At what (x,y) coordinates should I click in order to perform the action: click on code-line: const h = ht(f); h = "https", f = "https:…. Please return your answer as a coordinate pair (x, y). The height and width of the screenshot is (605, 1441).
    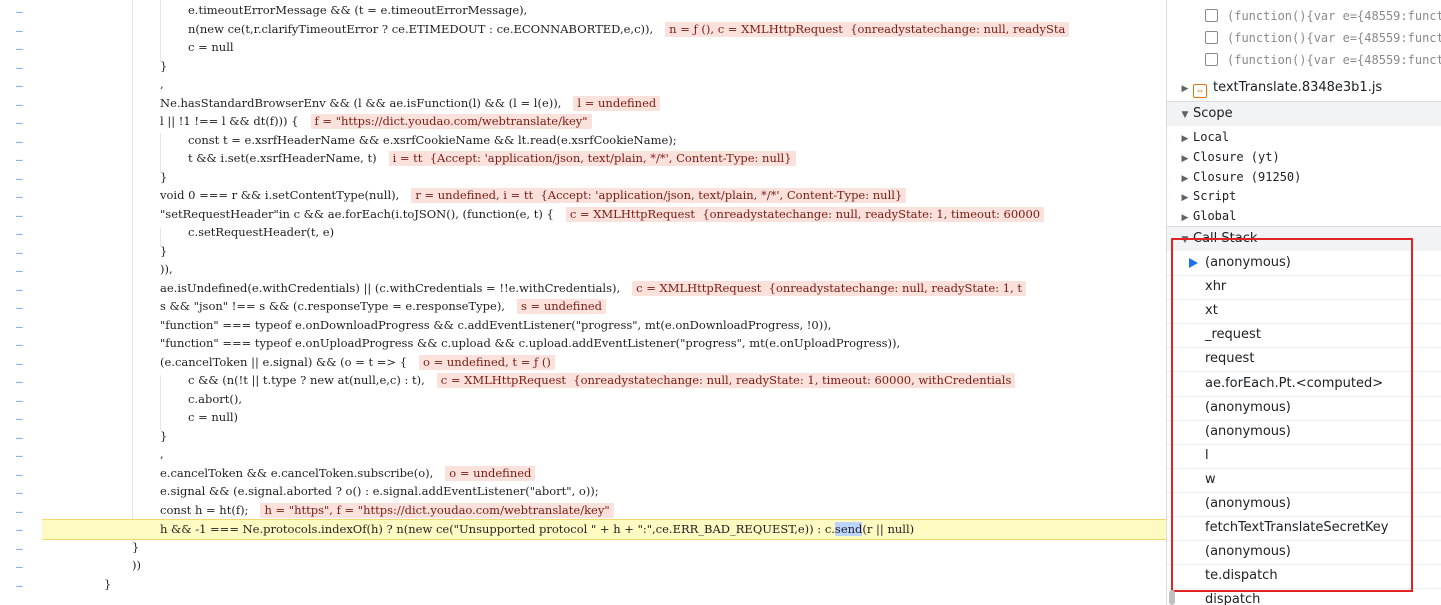
    Looking at the image, I should click on (387, 510).